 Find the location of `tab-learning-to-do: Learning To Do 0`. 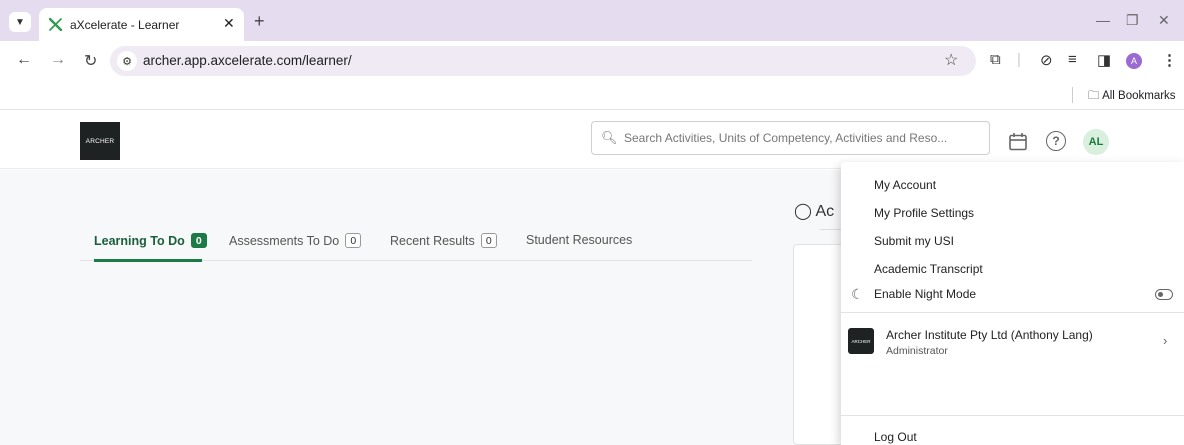

tab-learning-to-do: Learning To Do 0 is located at coordinates (150, 240).